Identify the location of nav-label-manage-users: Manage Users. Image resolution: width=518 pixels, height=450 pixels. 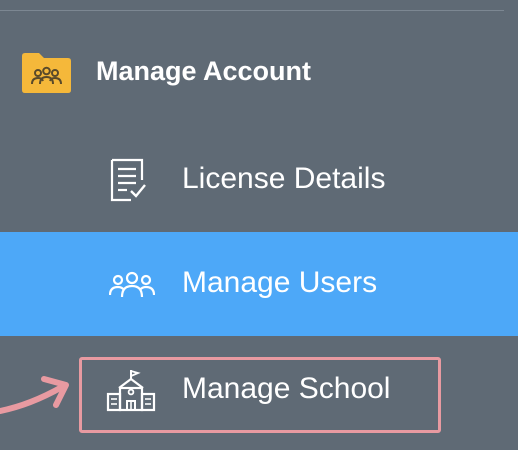
(280, 282).